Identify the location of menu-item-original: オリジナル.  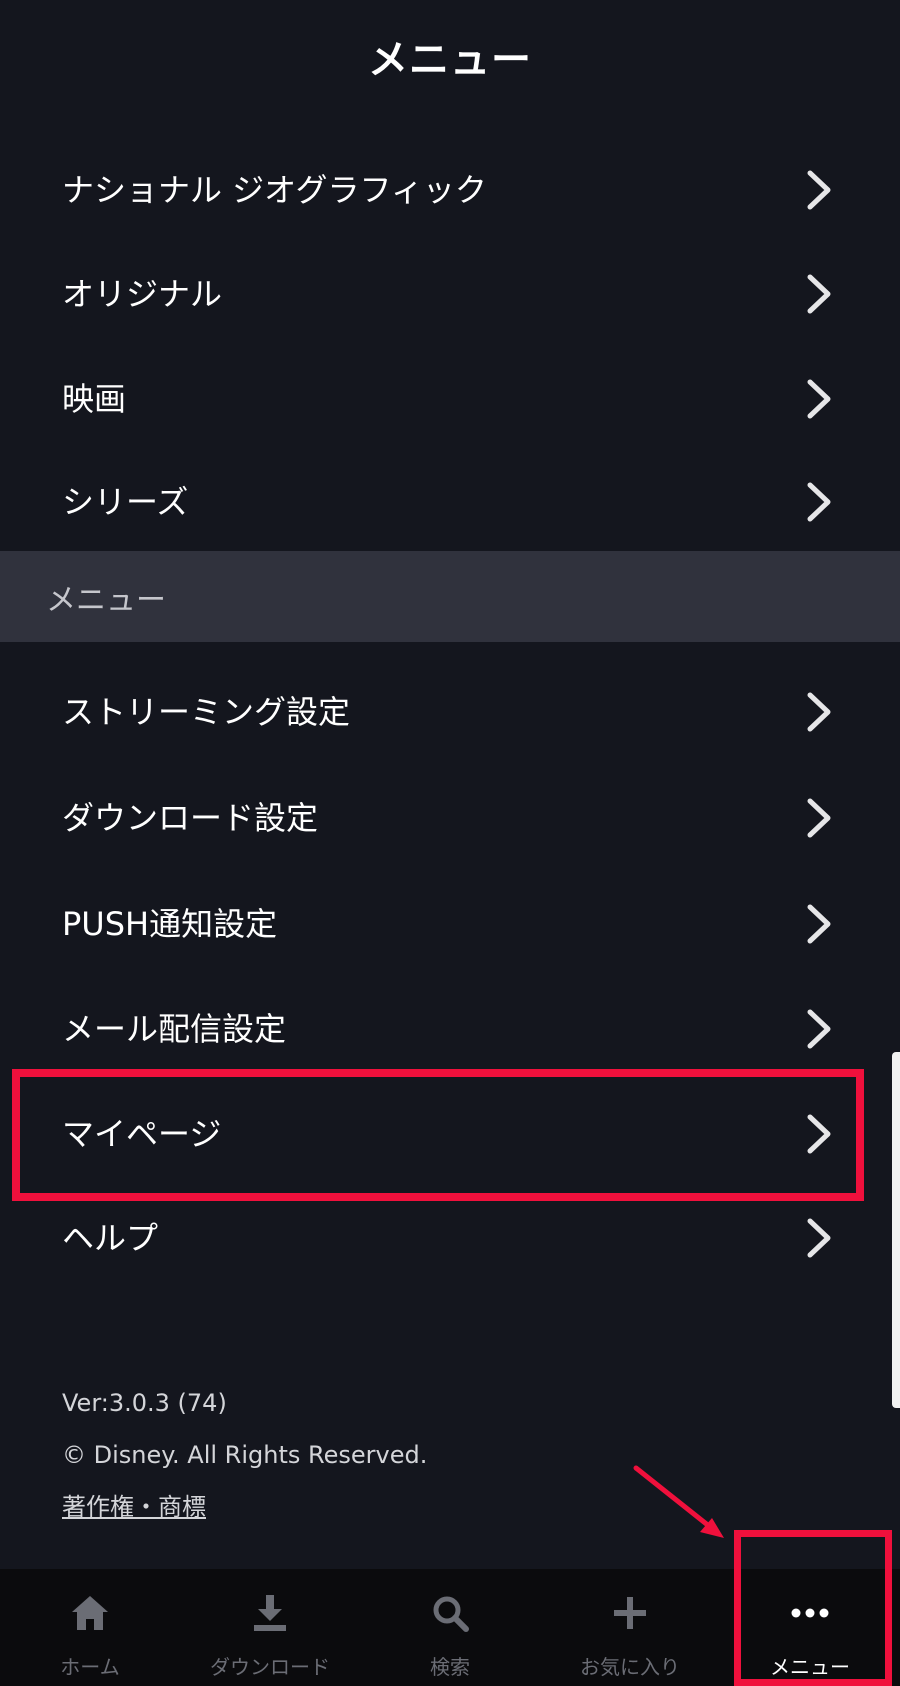
(450, 294).